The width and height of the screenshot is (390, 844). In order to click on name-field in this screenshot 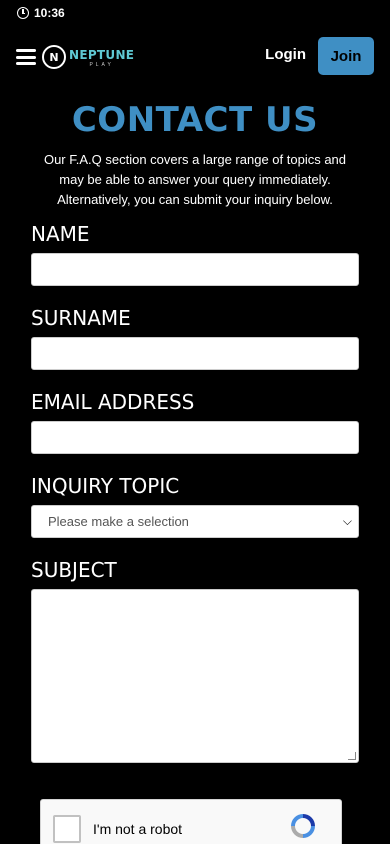, I will do `click(195, 269)`.